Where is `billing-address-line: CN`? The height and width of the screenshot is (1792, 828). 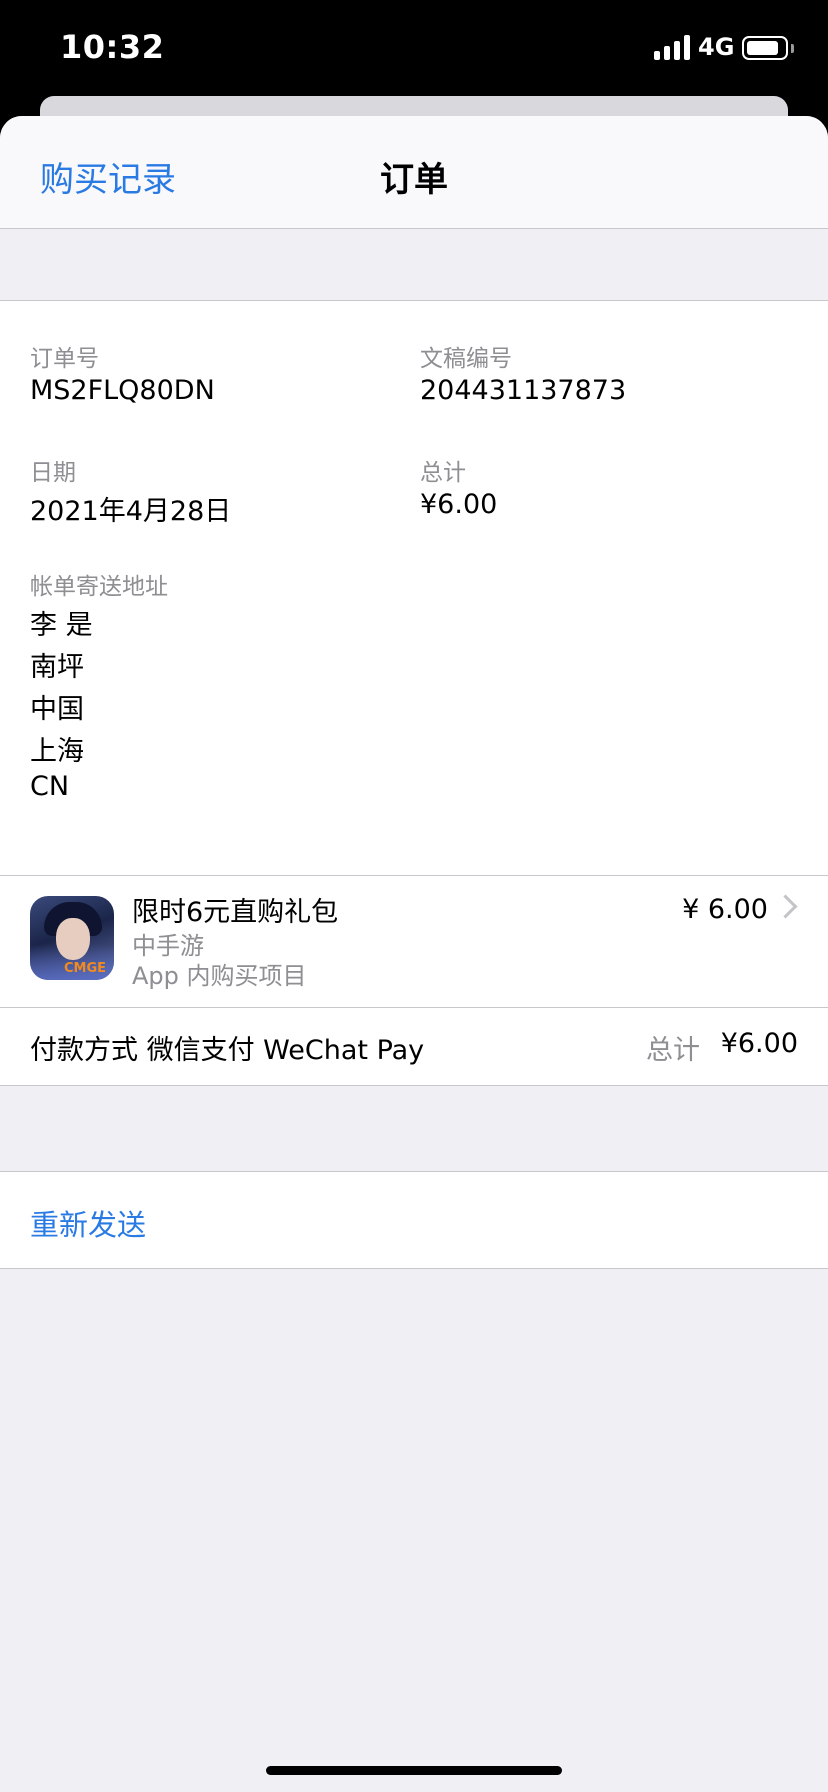
billing-address-line: CN is located at coordinates (50, 786).